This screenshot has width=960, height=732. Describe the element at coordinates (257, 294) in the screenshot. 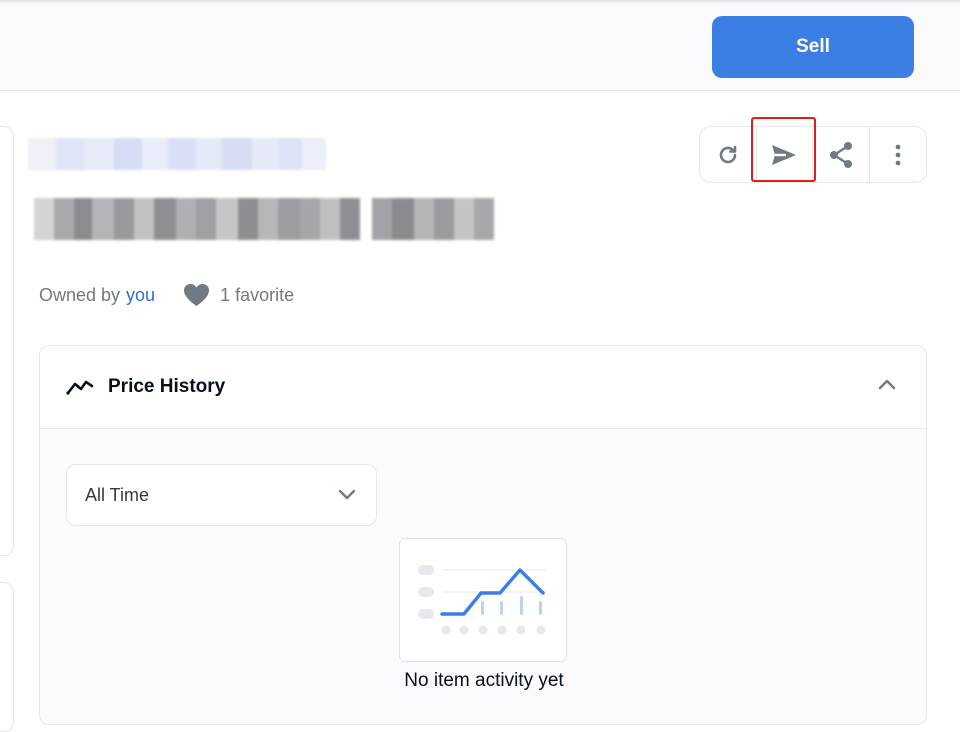

I see `favorites-label: 1 favorite` at that location.